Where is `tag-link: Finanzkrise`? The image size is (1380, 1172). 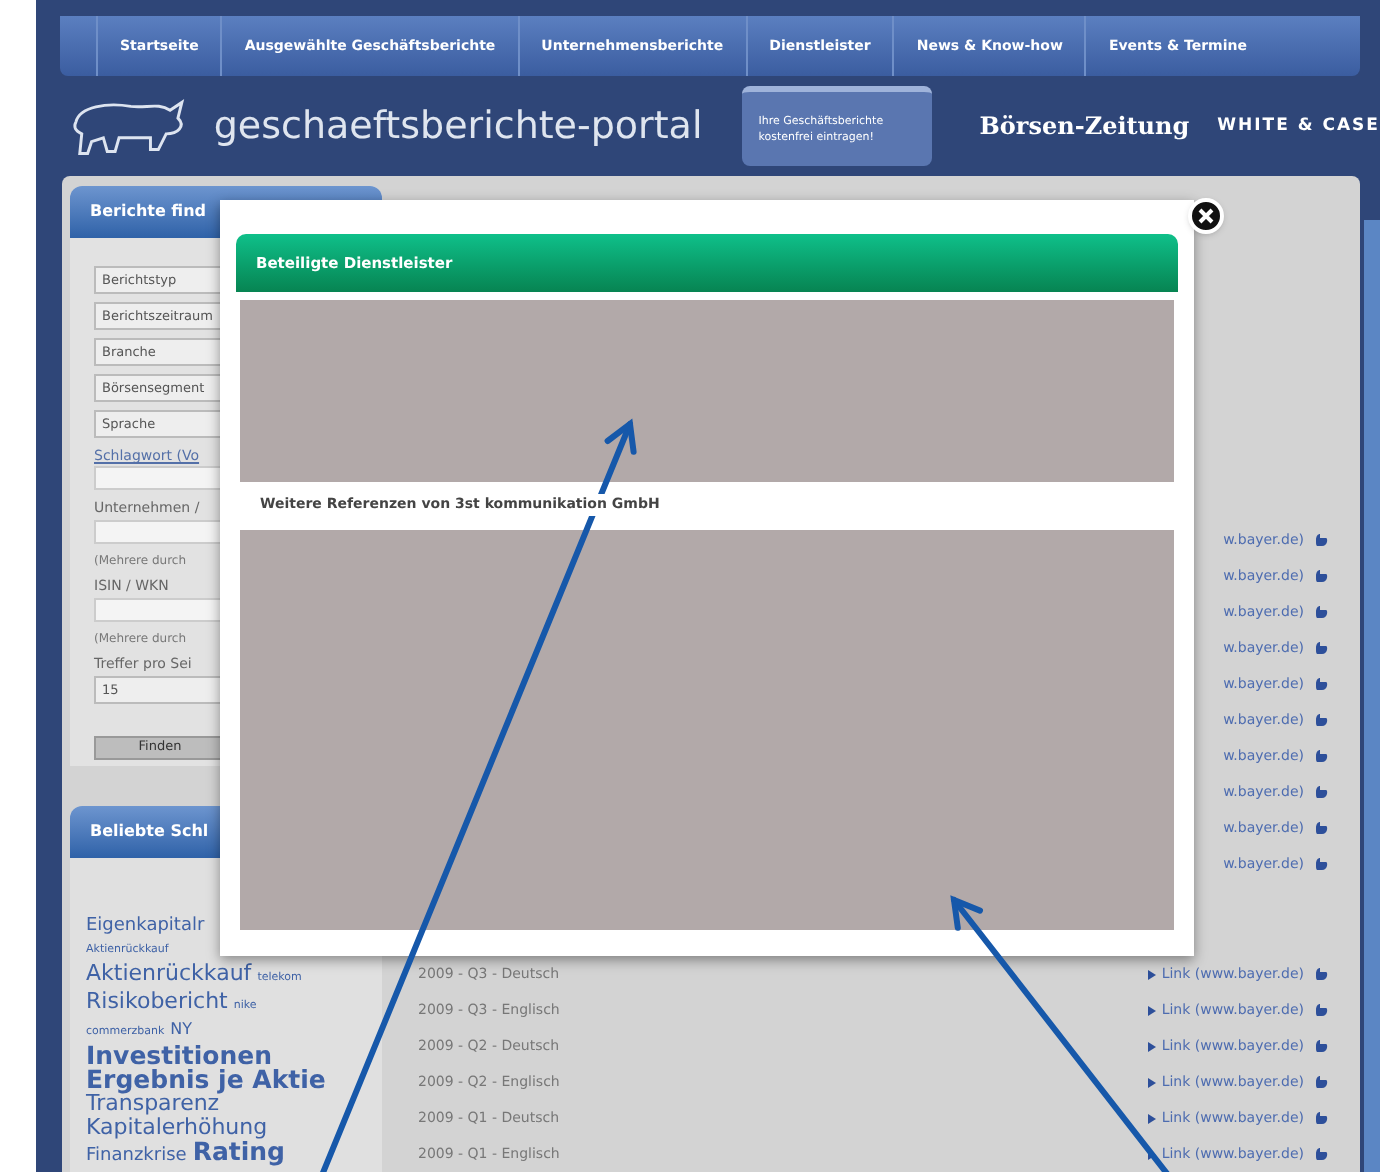 tag-link: Finanzkrise is located at coordinates (136, 1156).